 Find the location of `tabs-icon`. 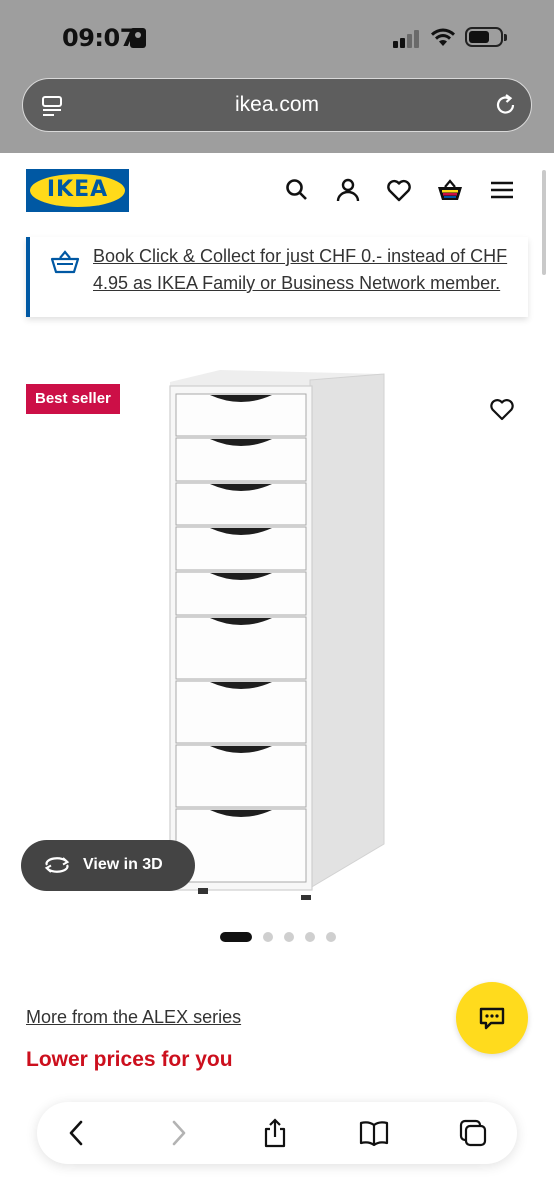

tabs-icon is located at coordinates (473, 1133).